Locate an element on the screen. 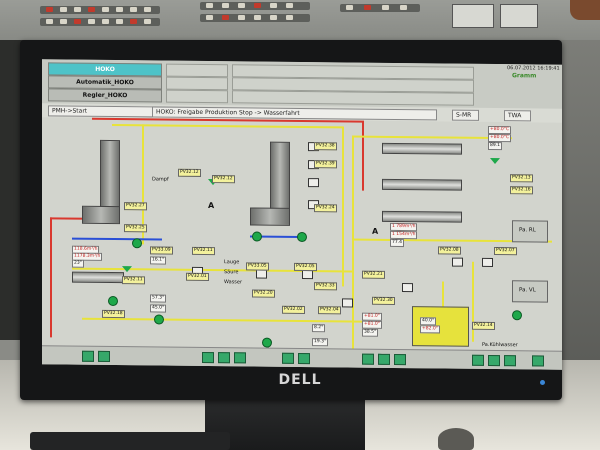 This screenshot has width=600, height=450. tag: PV32.33 is located at coordinates (325, 286).